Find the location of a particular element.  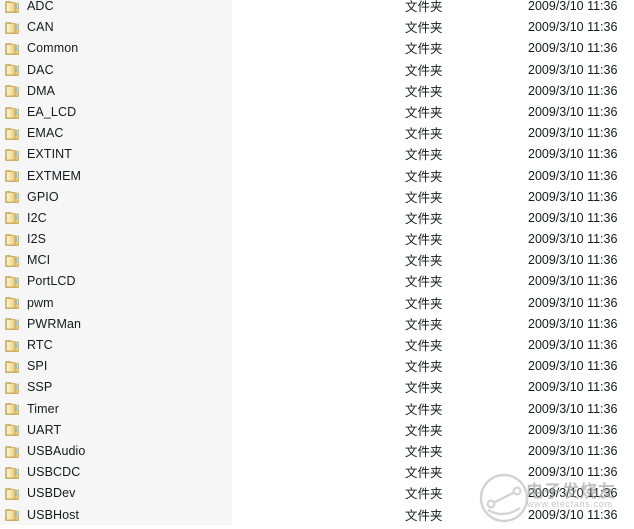

file-row: EMAC 文件夹 2009/3/10 11:36 is located at coordinates (317, 133).